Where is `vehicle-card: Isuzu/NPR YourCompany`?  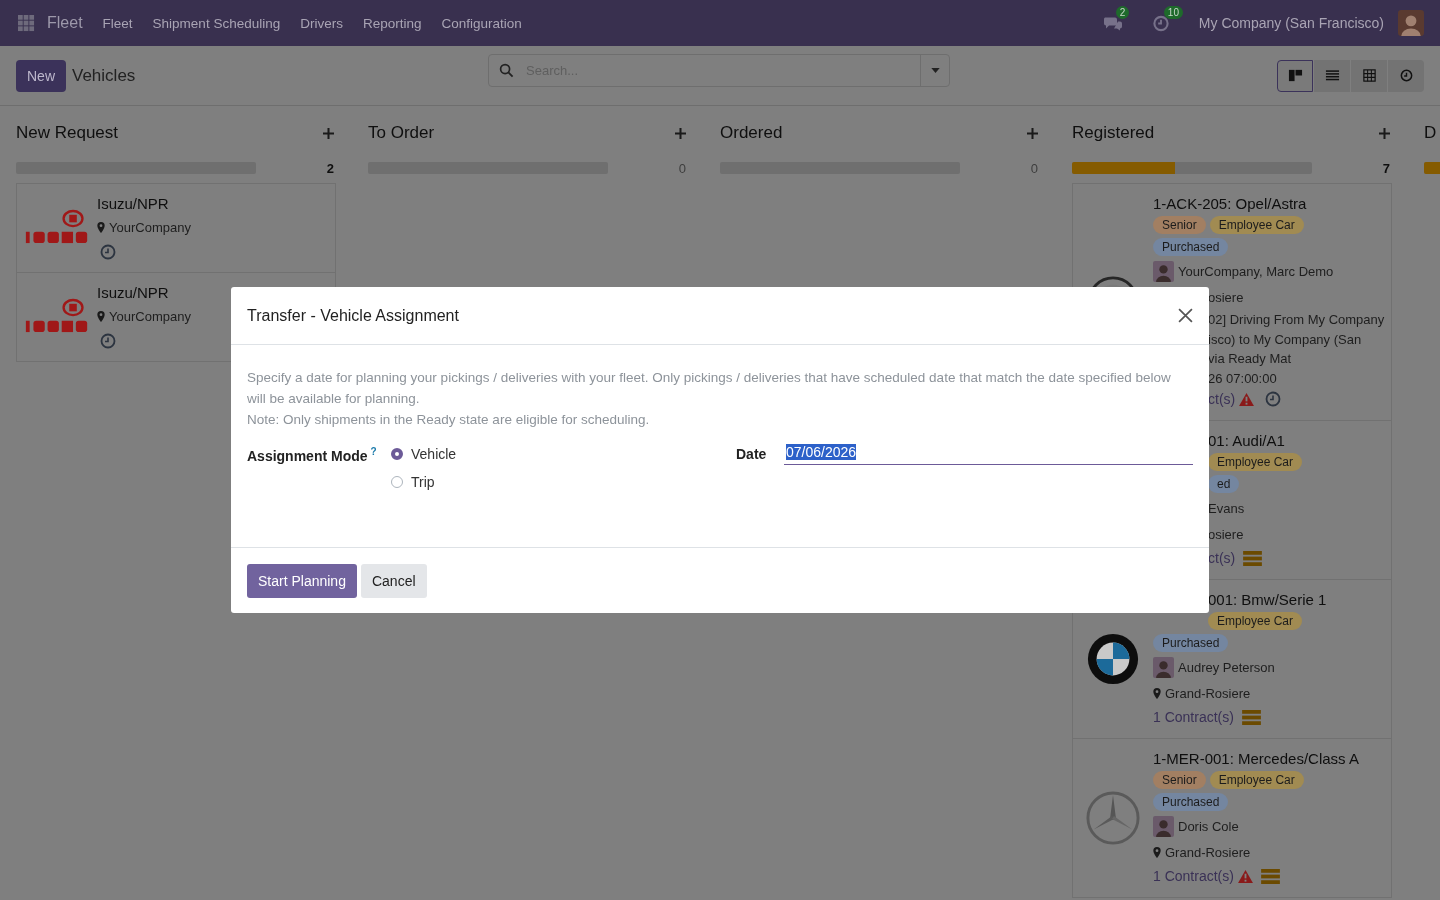
vehicle-card: Isuzu/NPR YourCompany is located at coordinates (176, 228).